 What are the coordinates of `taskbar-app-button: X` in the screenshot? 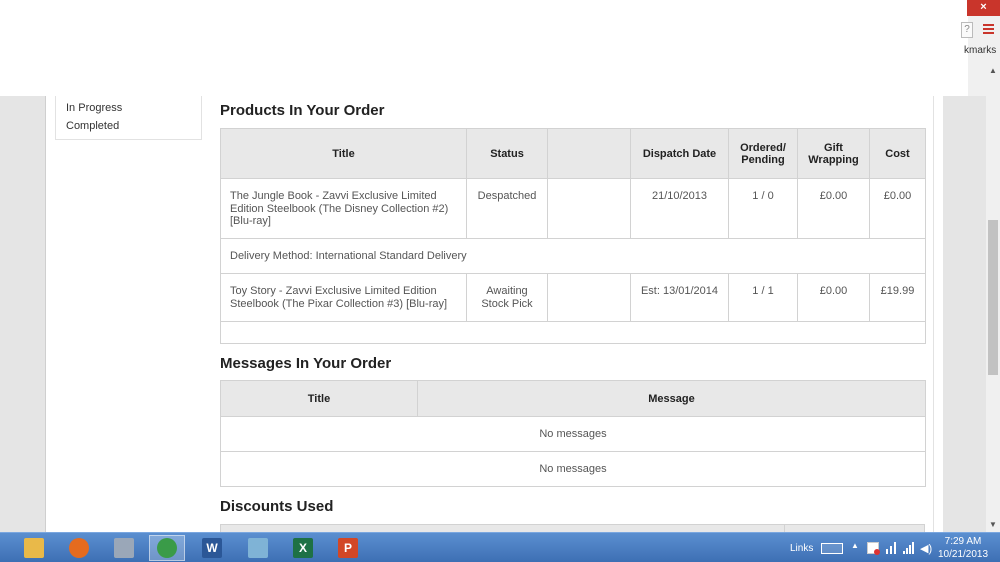 It's located at (303, 548).